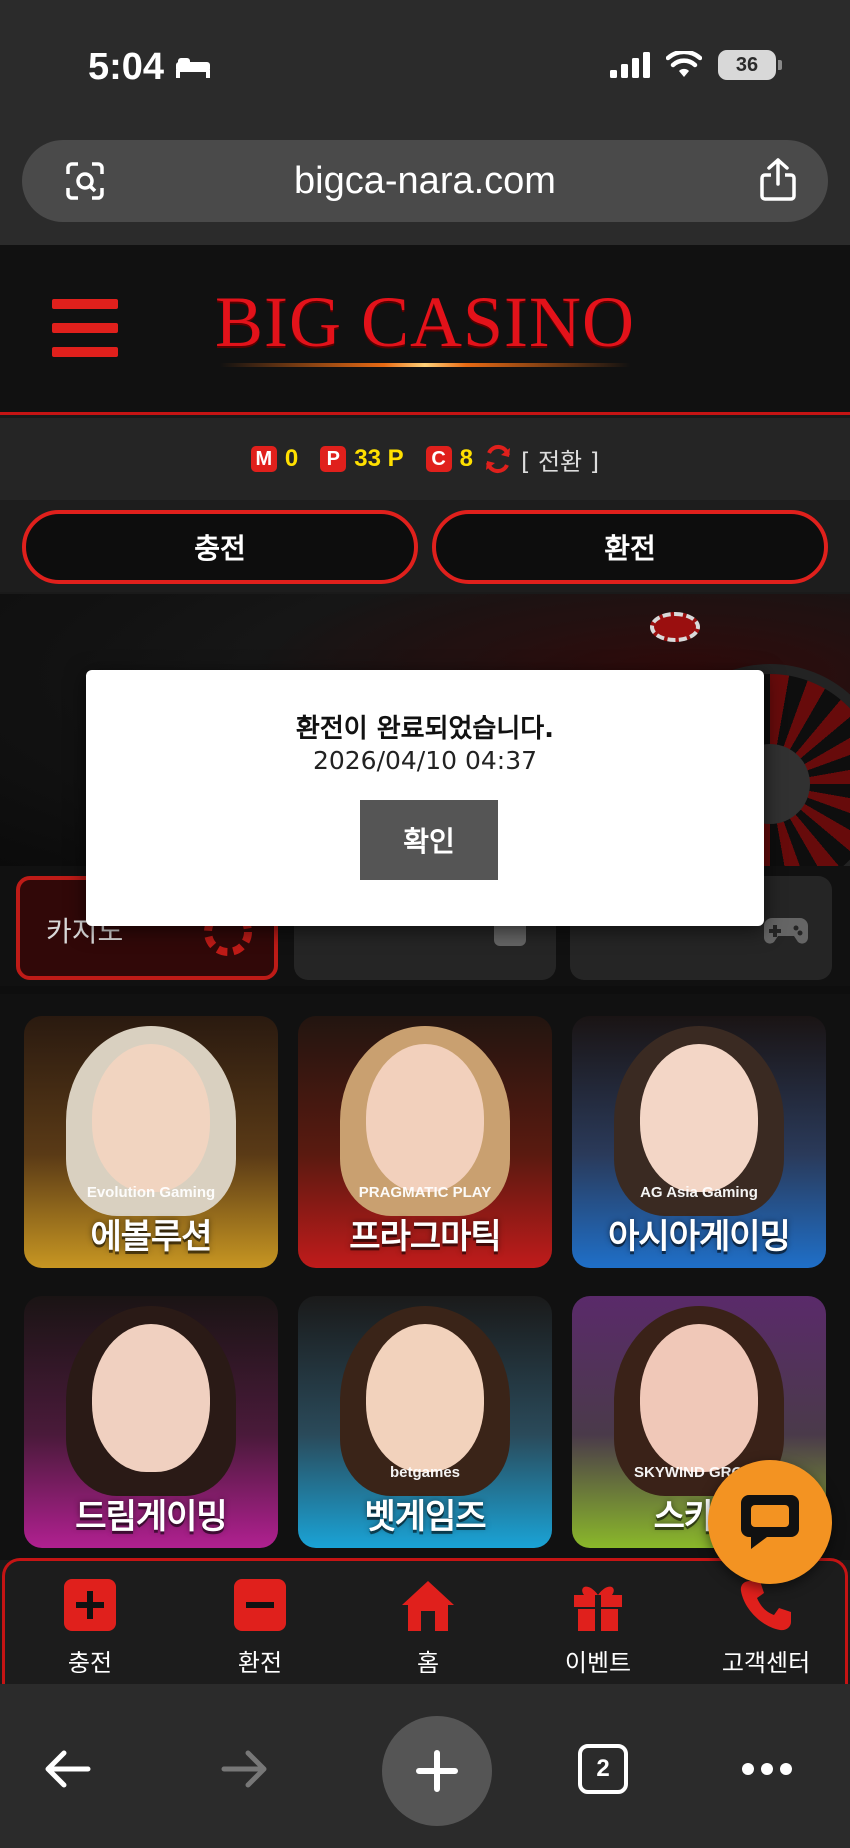 Image resolution: width=850 pixels, height=1848 pixels. What do you see at coordinates (425, 1472) in the screenshot?
I see `provider-brand: betgames` at bounding box center [425, 1472].